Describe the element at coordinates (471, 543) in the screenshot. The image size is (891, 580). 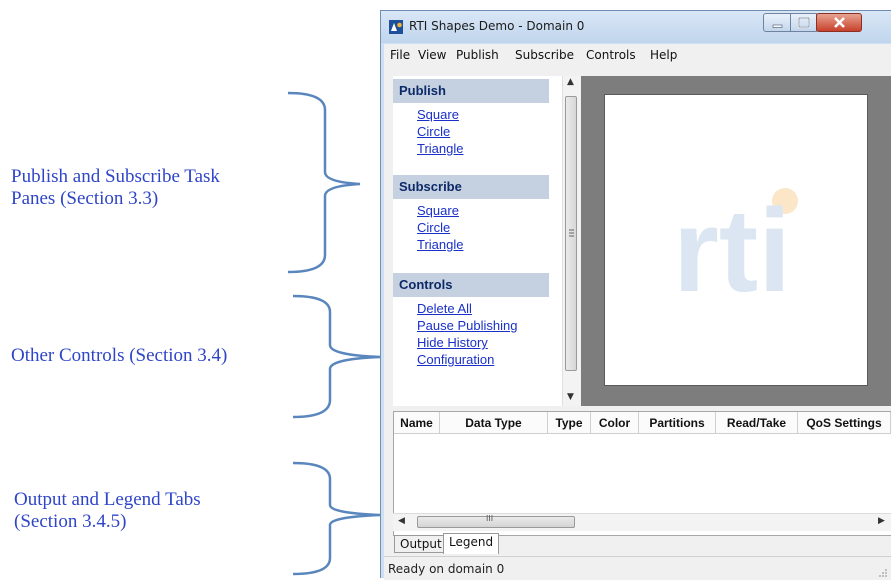
I see `tab-legend: Legend` at that location.